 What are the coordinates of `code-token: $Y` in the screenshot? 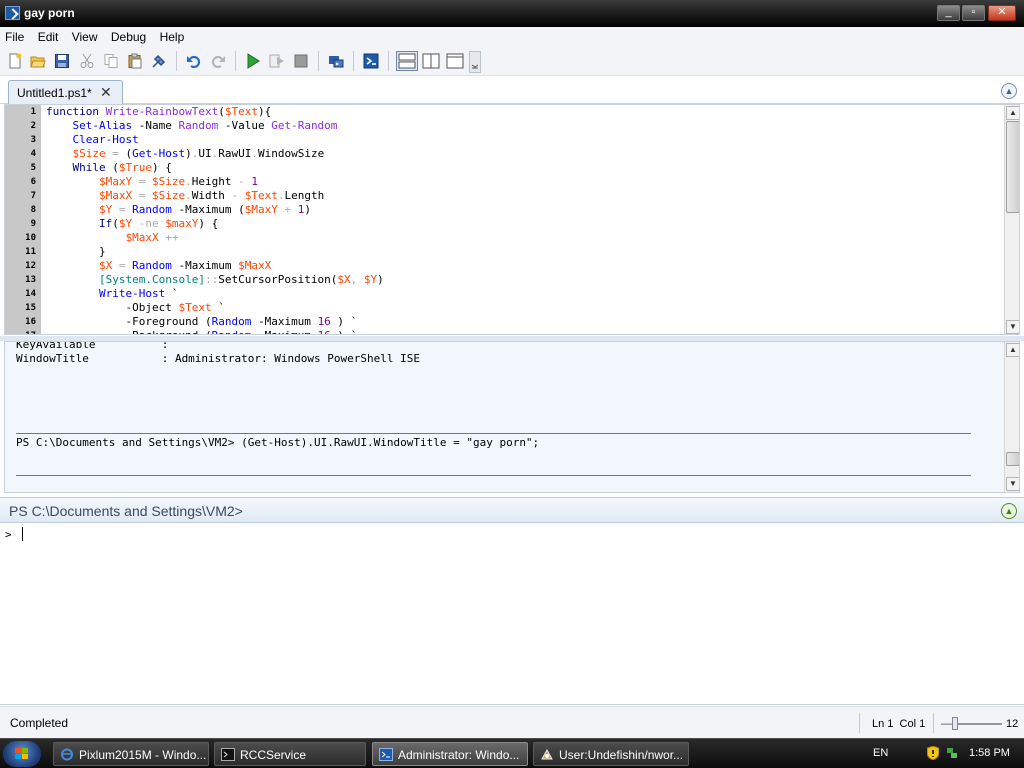 It's located at (125, 223).